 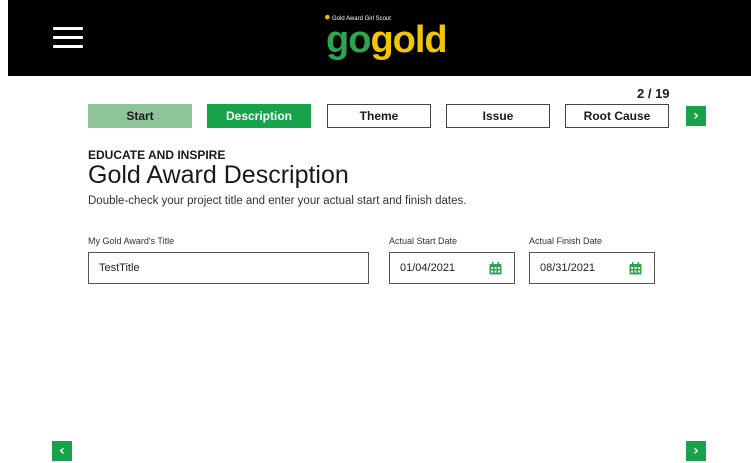 I want to click on start-date-input: 01/04/2021, so click(x=452, y=268).